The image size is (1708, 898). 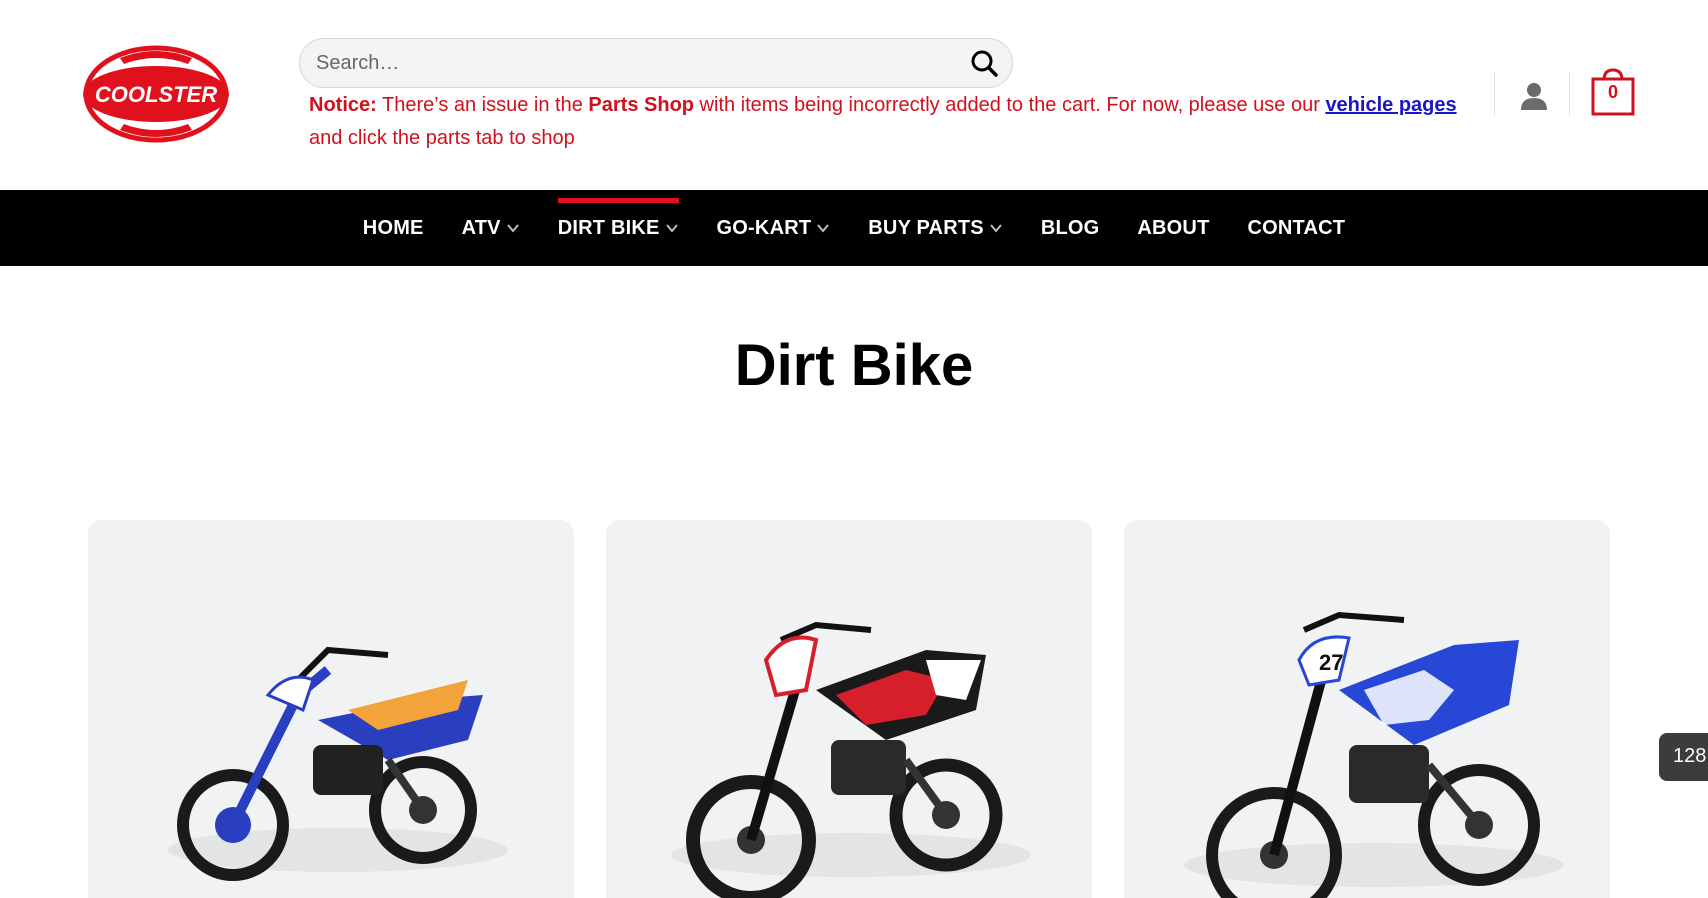 I want to click on svg-text: COOLSTER, so click(x=156, y=94).